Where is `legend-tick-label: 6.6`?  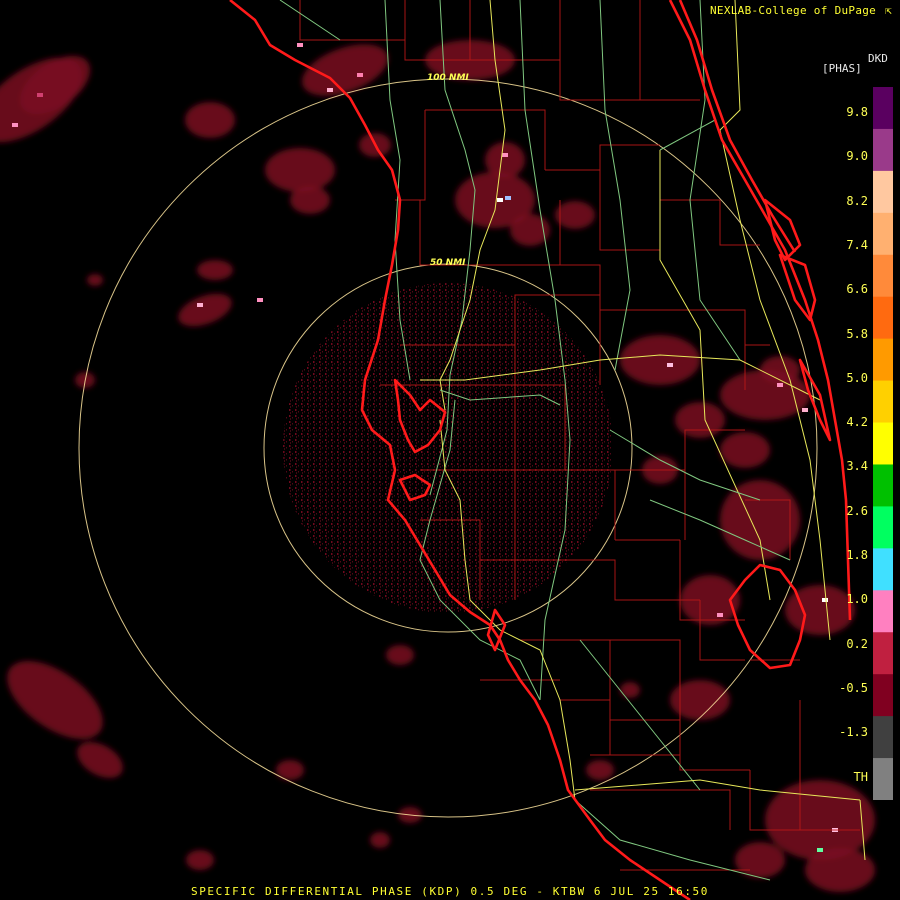
legend-tick-label: 6.6 is located at coordinates (857, 289).